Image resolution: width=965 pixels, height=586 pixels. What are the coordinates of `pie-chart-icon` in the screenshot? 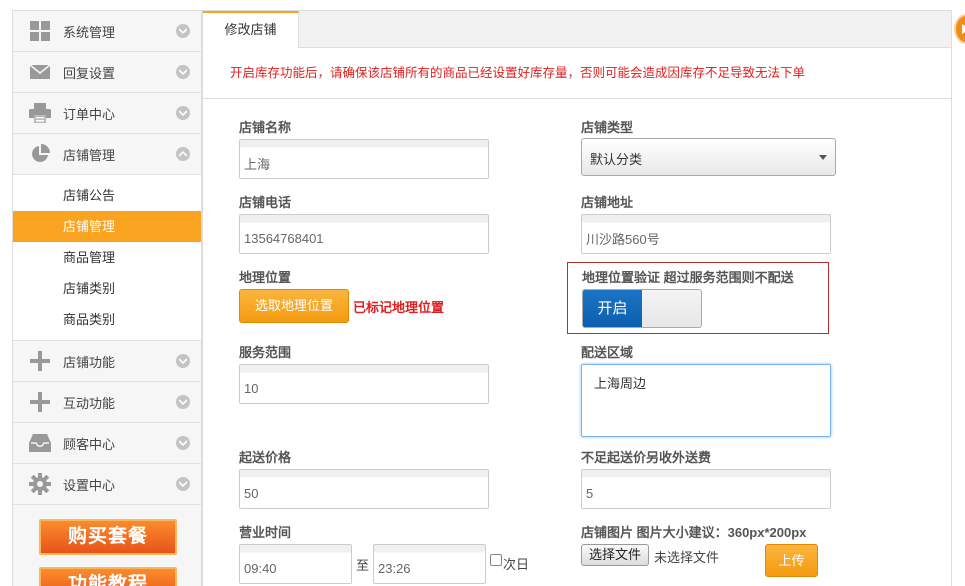 It's located at (40, 154).